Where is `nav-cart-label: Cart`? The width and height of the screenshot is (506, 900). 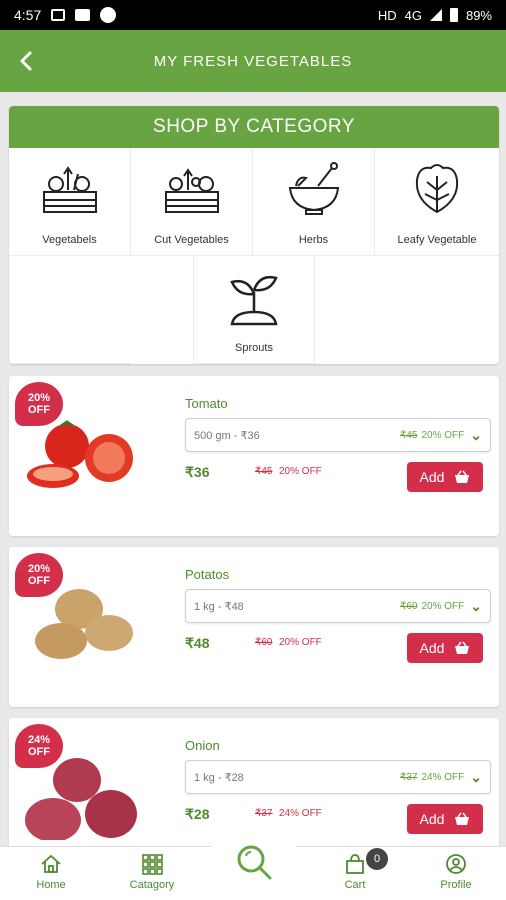
nav-cart-label: Cart is located at coordinates (355, 885).